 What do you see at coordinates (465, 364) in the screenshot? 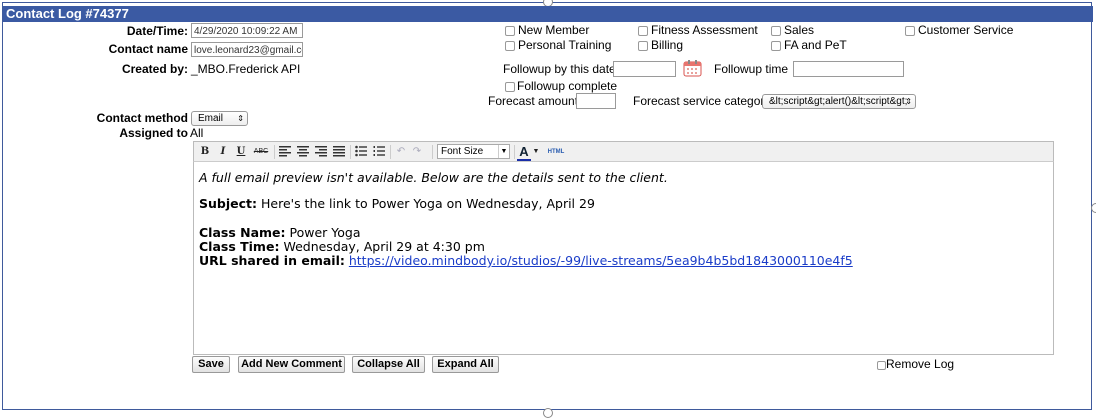
I see `expand-all-button: Expand All` at bounding box center [465, 364].